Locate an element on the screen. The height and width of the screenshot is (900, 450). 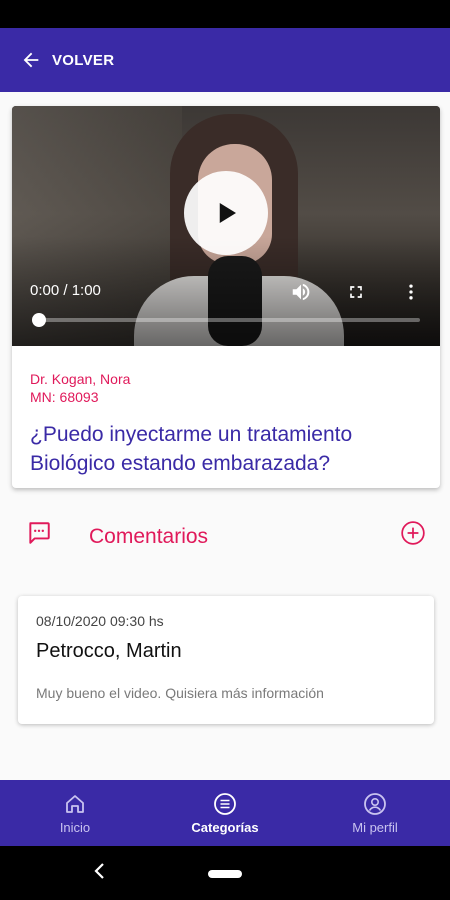
video-time: 0:00 / 1:00 is located at coordinates (65, 290).